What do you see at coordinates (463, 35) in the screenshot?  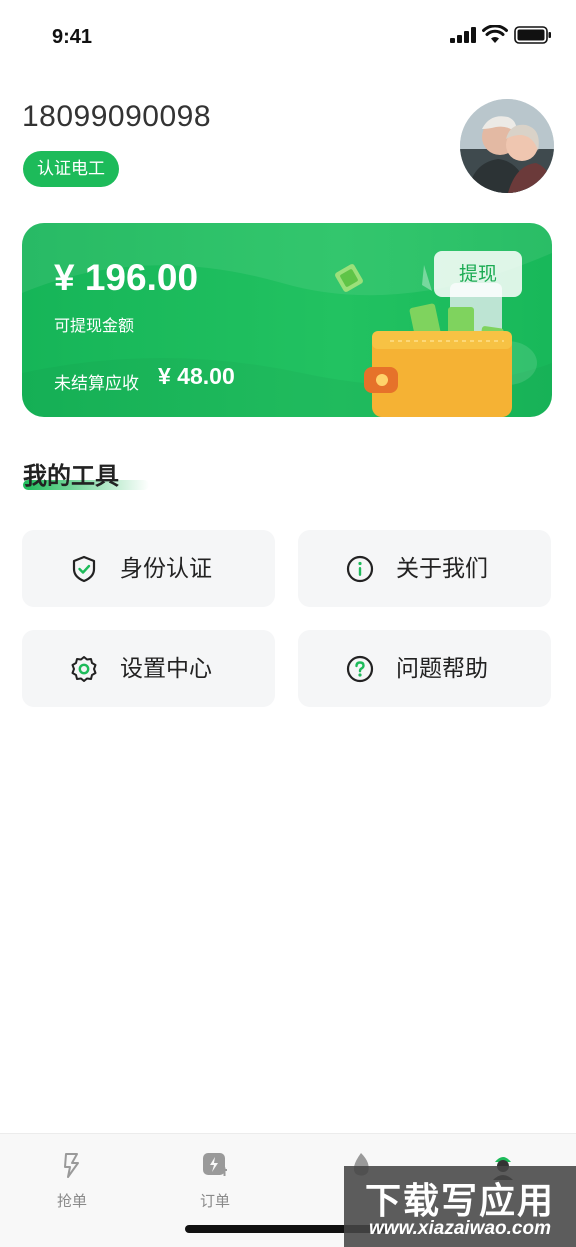 I see `cellular-signal-icon` at bounding box center [463, 35].